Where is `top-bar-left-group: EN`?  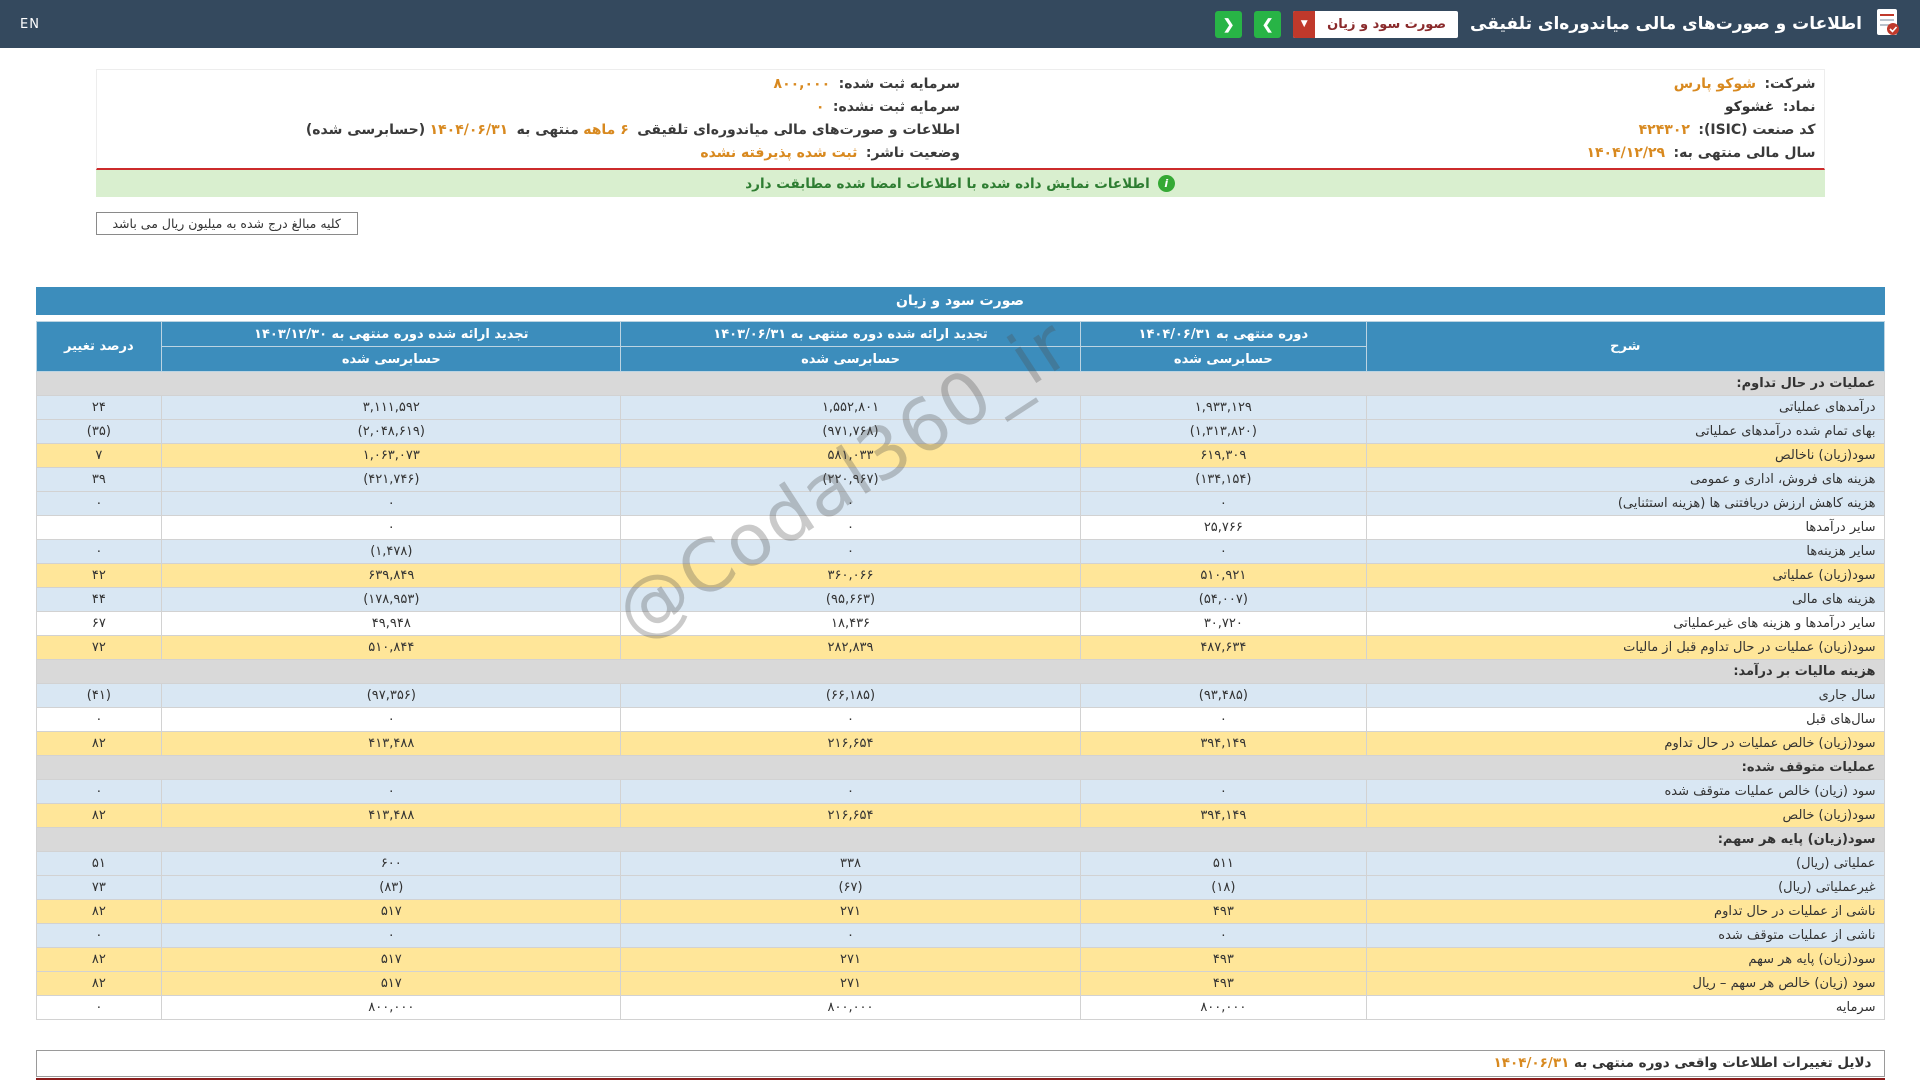
top-bar-left-group: EN is located at coordinates (30, 24).